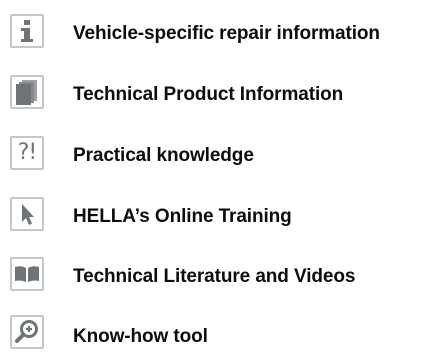 This screenshot has height=356, width=424. I want to click on book-icon, so click(27, 274).